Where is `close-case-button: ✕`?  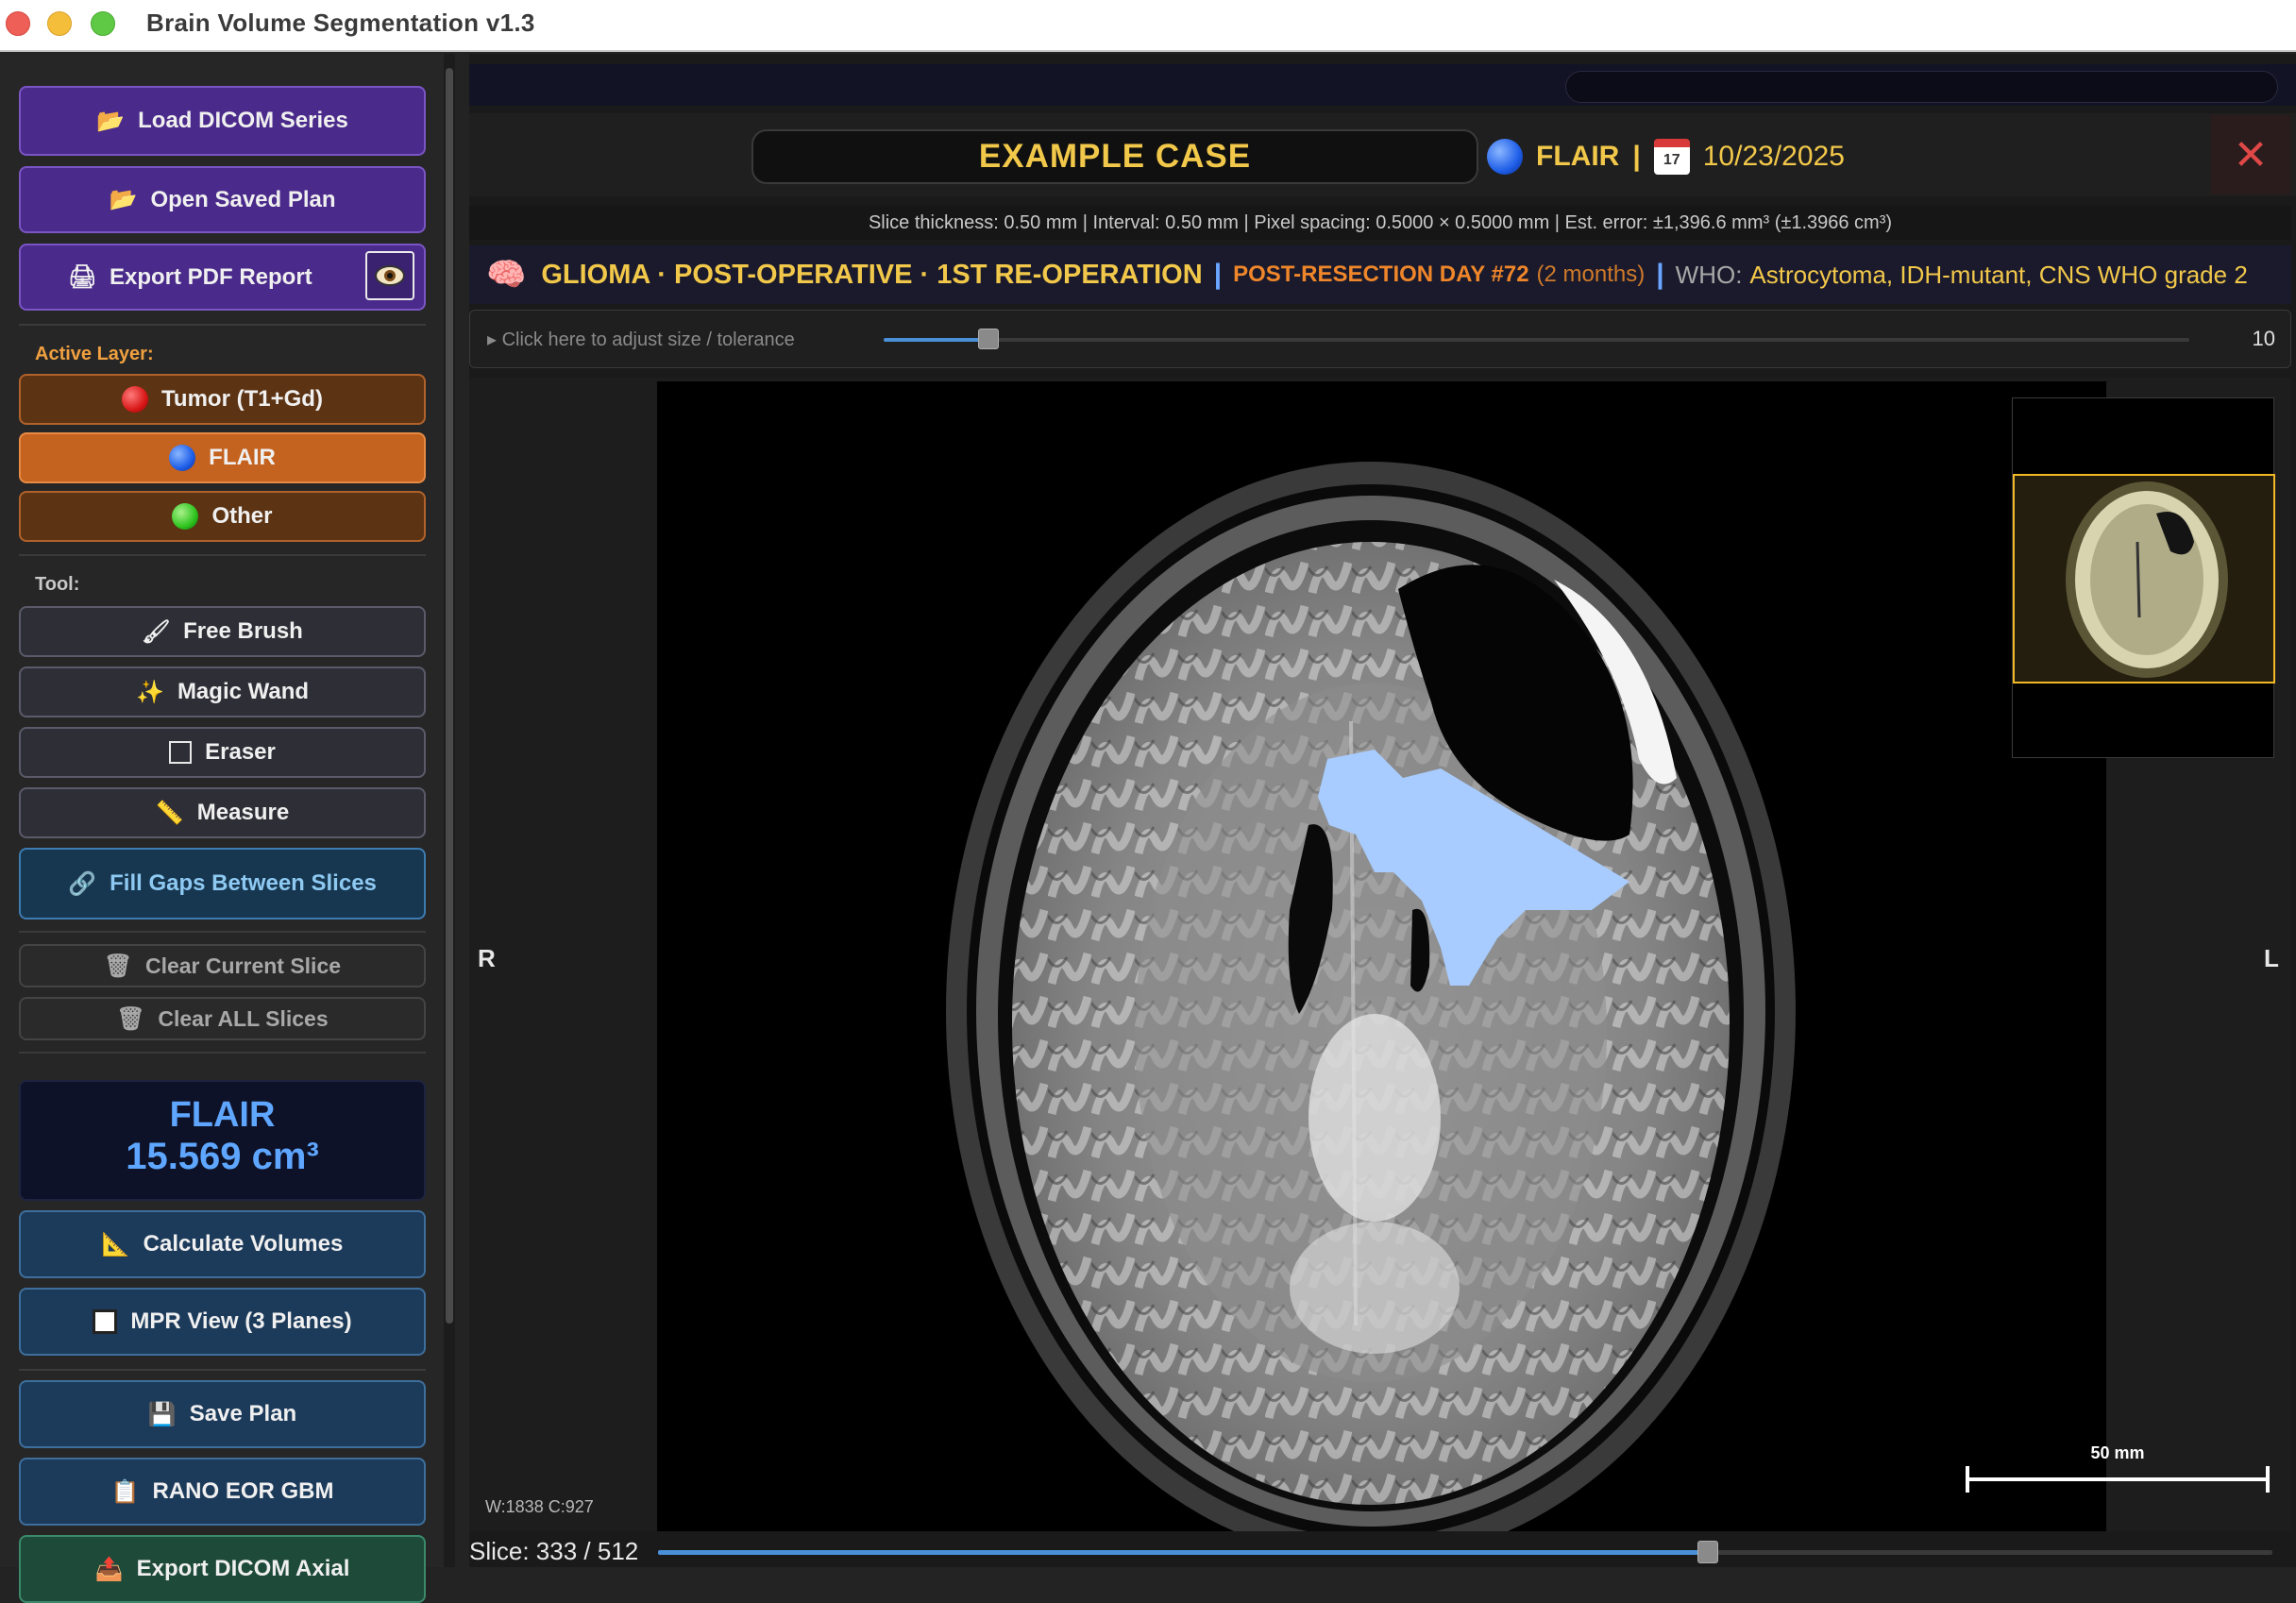
close-case-button: ✕ is located at coordinates (2250, 154).